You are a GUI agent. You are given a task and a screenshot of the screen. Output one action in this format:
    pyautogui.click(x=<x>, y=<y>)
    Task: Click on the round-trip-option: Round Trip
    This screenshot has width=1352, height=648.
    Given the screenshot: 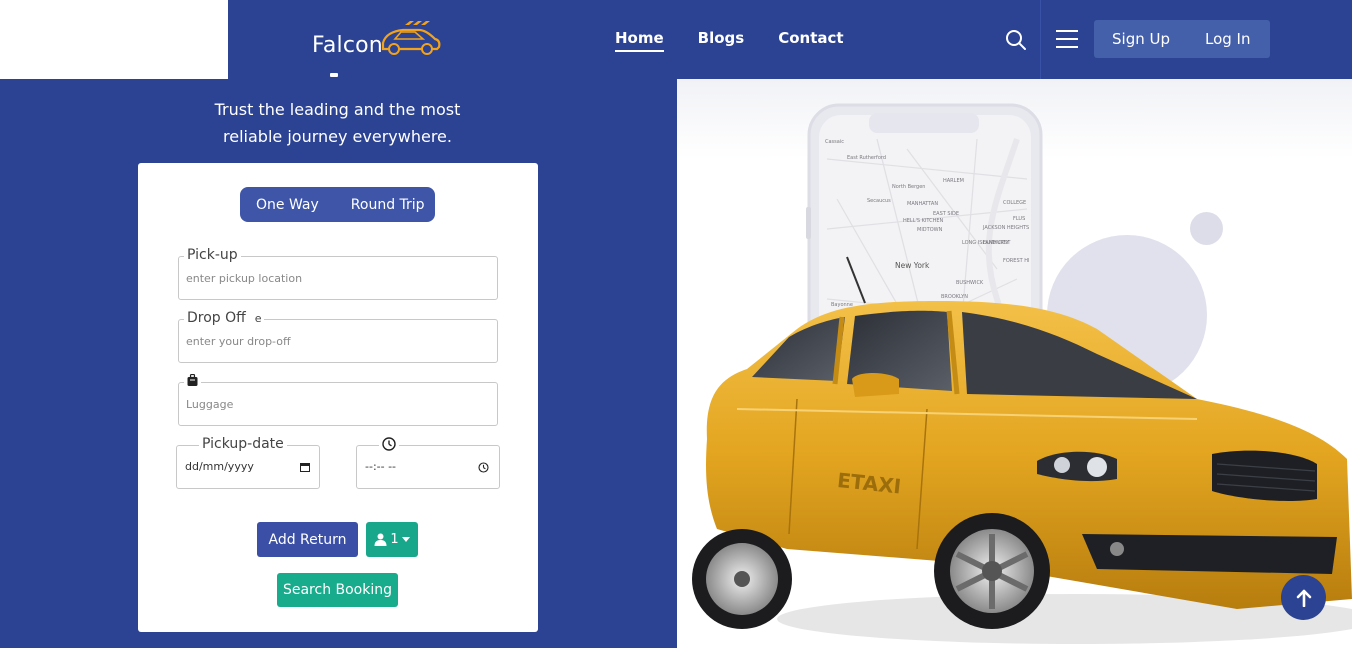 What is the action you would take?
    pyautogui.click(x=388, y=205)
    